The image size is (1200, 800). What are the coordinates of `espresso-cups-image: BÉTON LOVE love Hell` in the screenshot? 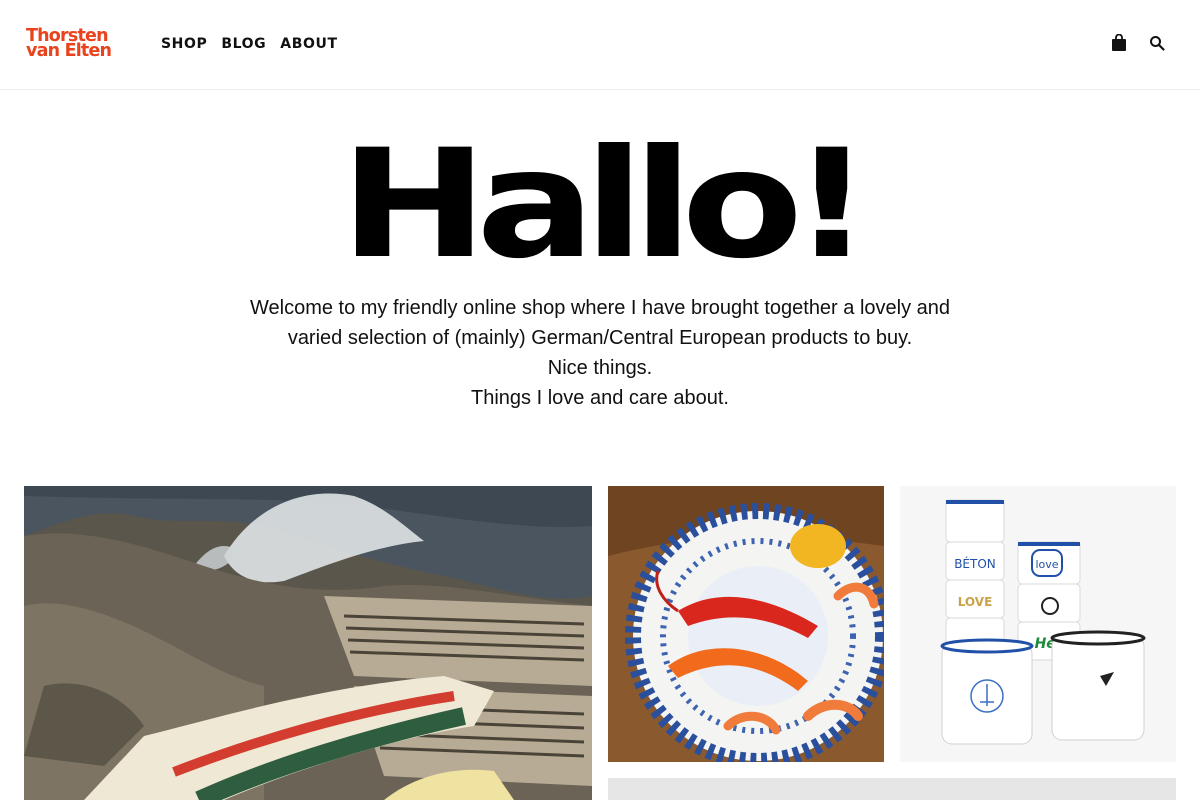 It's located at (1038, 624).